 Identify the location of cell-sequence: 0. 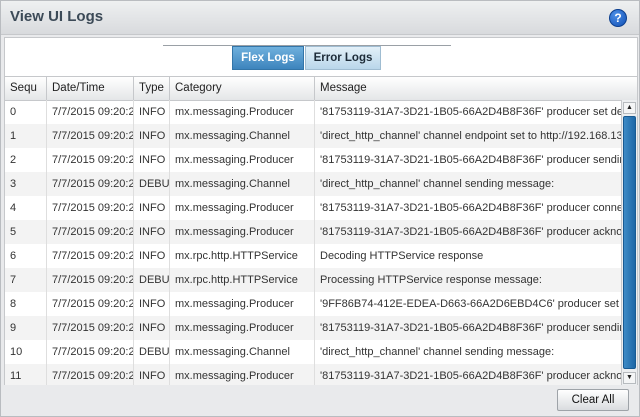
(26, 112).